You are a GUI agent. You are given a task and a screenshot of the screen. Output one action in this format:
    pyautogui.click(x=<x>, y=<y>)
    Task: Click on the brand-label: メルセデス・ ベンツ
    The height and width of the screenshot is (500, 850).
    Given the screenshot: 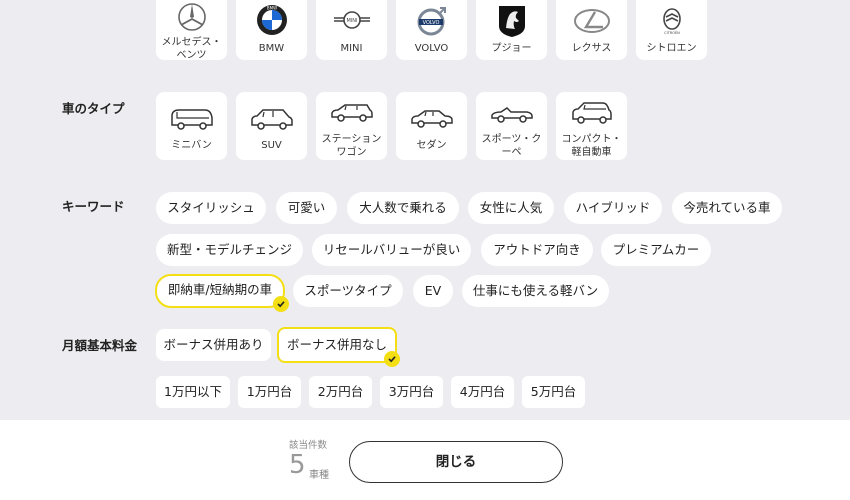 What is the action you would take?
    pyautogui.click(x=191, y=49)
    